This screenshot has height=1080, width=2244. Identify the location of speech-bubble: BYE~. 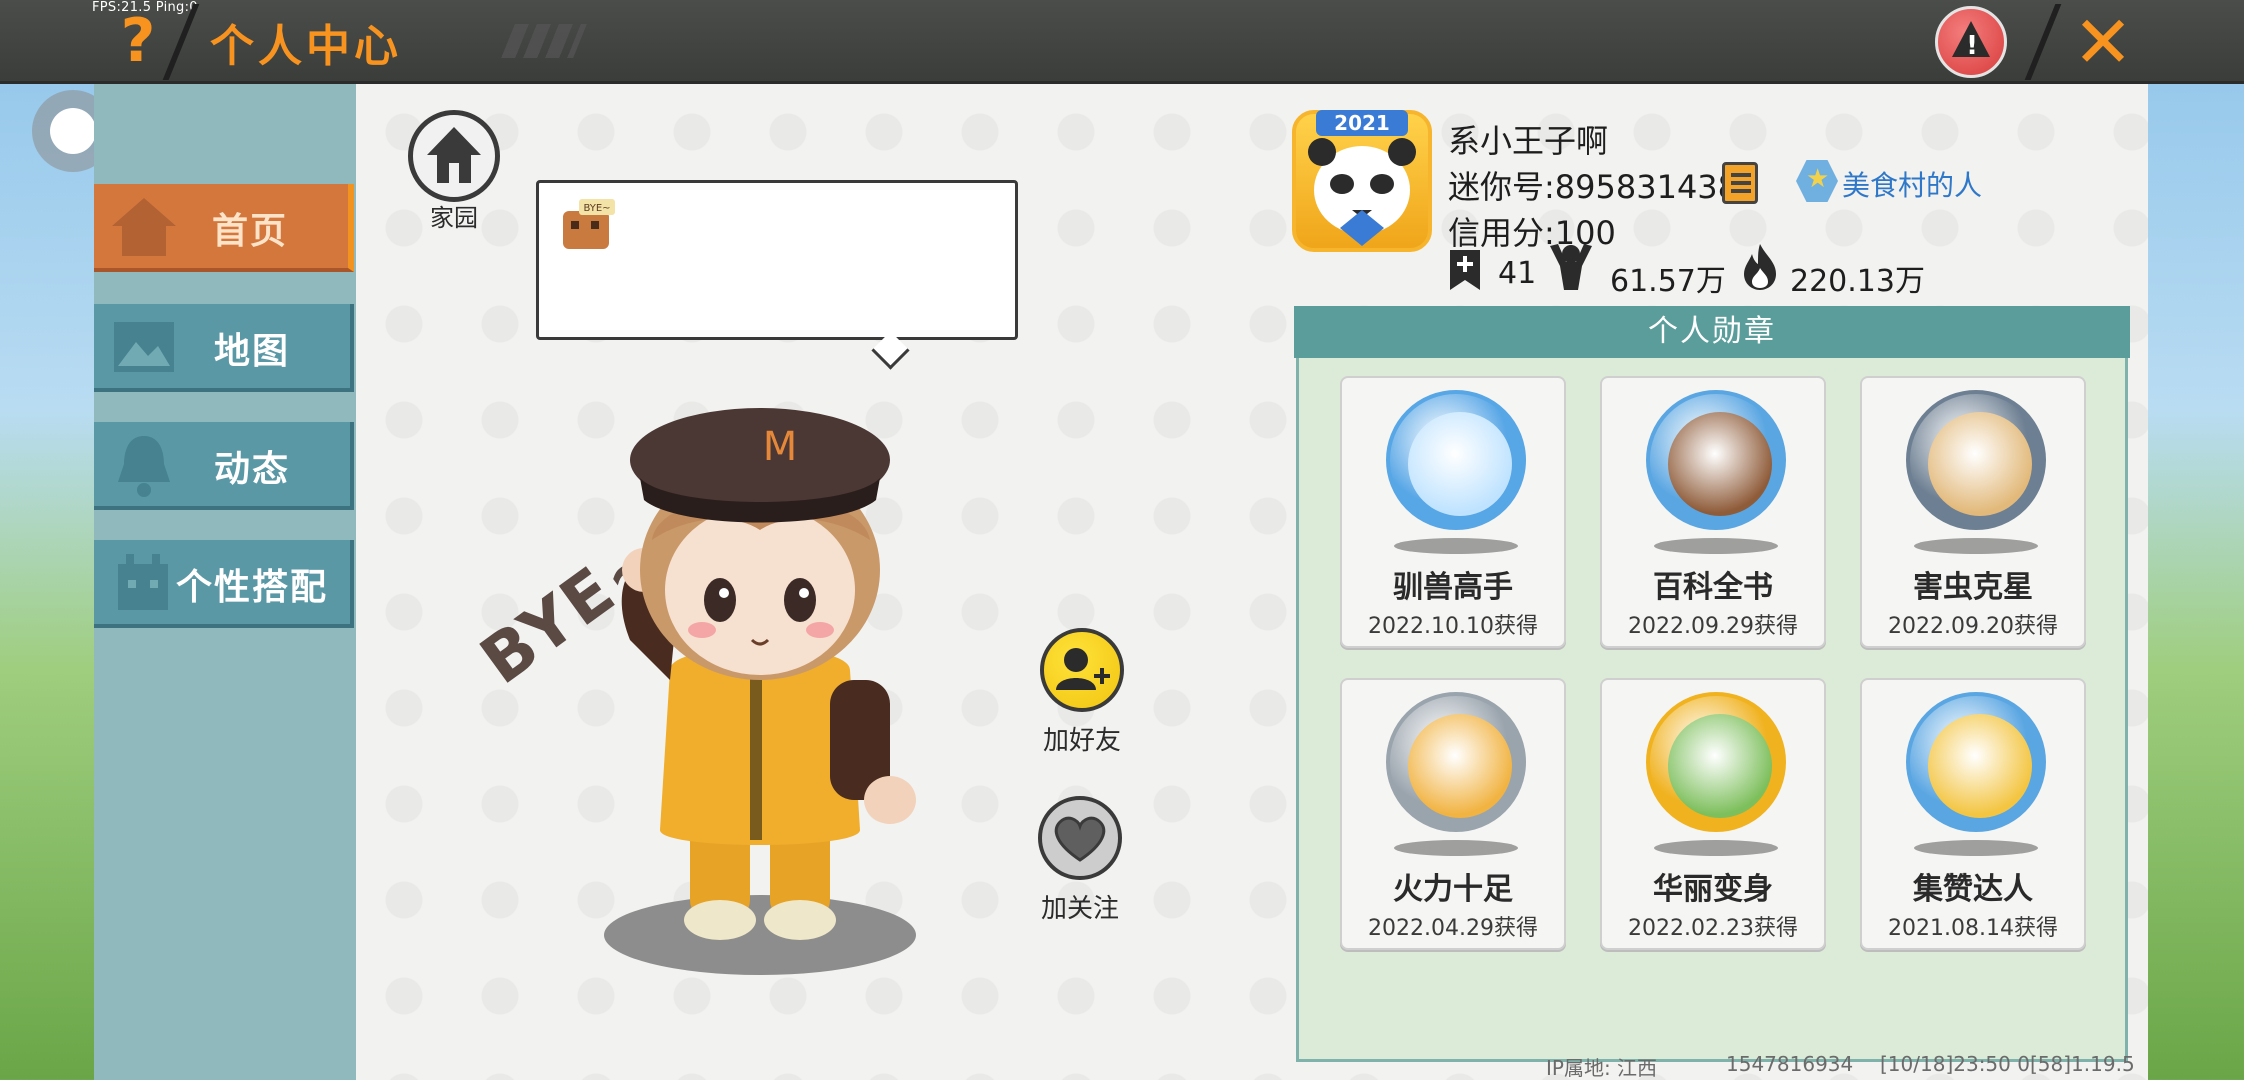
(777, 260).